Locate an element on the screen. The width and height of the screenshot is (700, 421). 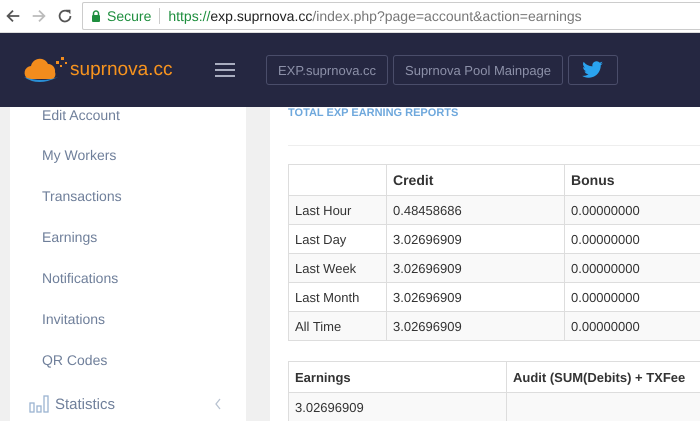
nav-button: Suprnova Pool Mainpage is located at coordinates (478, 70).